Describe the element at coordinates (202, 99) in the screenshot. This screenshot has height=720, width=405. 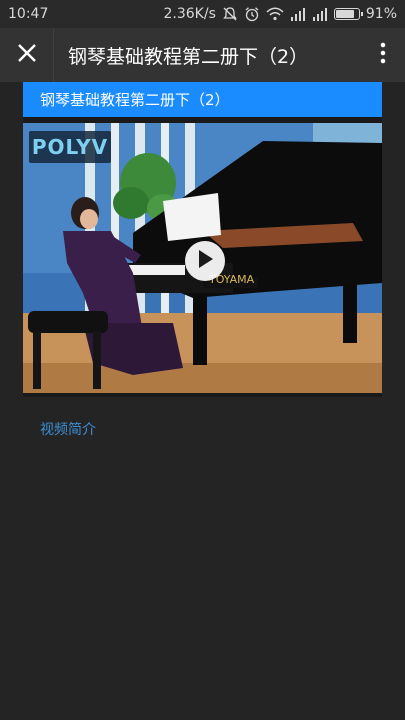
I see `video-title-bar: 钢琴基础教程第二册下（2）` at that location.